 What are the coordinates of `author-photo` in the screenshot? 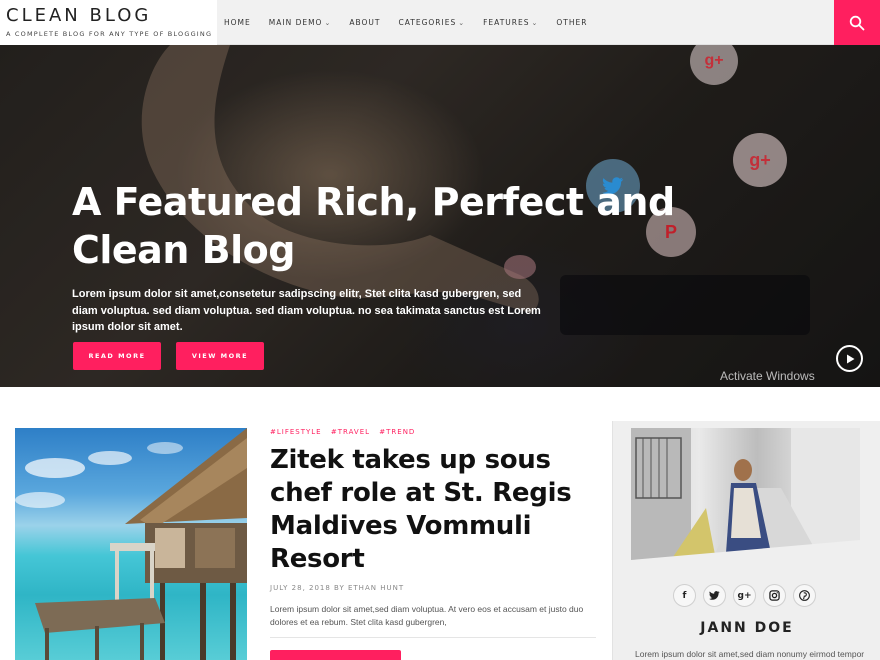 It's located at (745, 494).